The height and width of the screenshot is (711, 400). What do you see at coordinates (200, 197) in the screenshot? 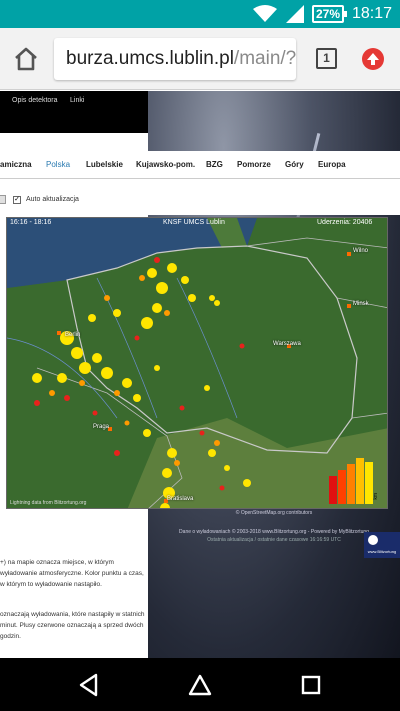
I see `map-controls: ✓ Auto aktualizacja` at bounding box center [200, 197].